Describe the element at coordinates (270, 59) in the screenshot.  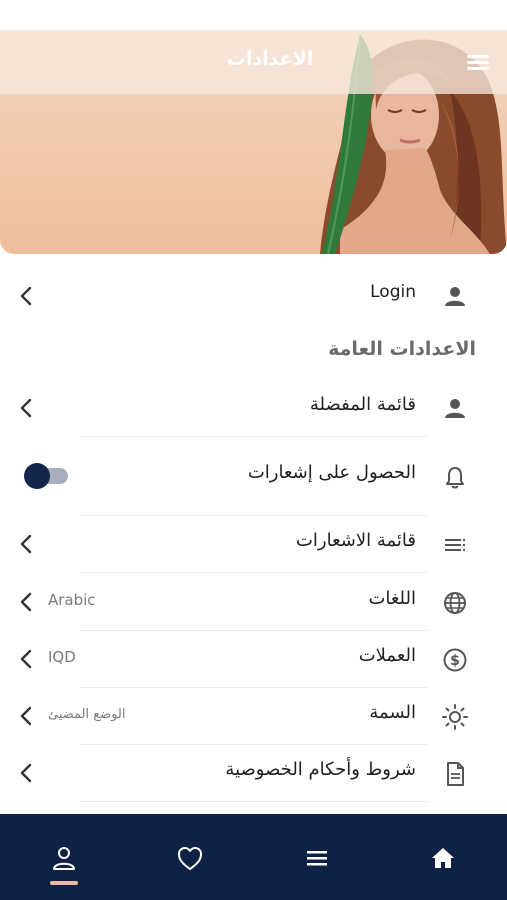
I see `page-title: الاعدادات` at that location.